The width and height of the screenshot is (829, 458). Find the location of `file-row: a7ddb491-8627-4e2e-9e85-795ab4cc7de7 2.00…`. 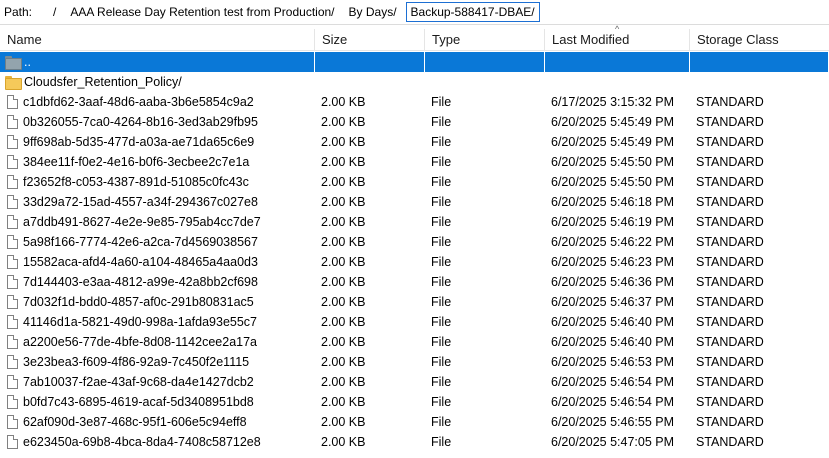

file-row: a7ddb491-8627-4e2e-9e85-795ab4cc7de7 2.00… is located at coordinates (414, 222).